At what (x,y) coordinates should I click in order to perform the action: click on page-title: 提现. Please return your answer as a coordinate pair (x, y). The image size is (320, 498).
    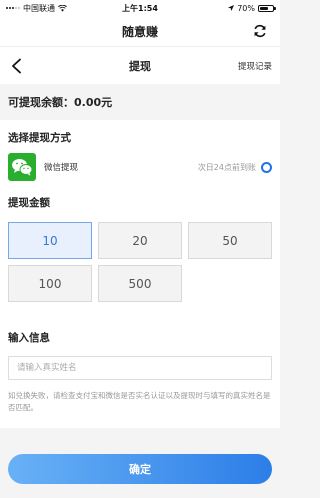
    Looking at the image, I should click on (140, 66).